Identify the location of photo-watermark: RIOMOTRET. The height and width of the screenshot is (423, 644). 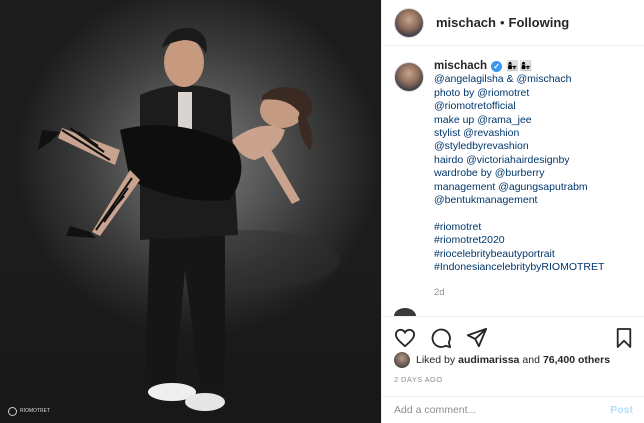
(29, 411).